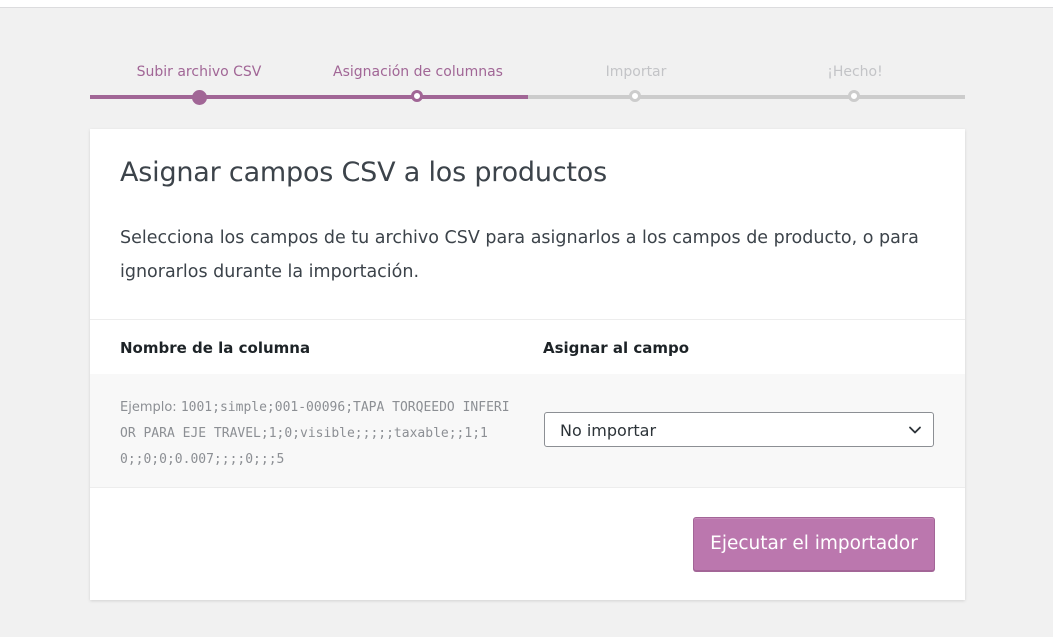 This screenshot has height=637, width=1053. Describe the element at coordinates (199, 81) in the screenshot. I see `step-upload-csv: Subir archivo CSV` at that location.